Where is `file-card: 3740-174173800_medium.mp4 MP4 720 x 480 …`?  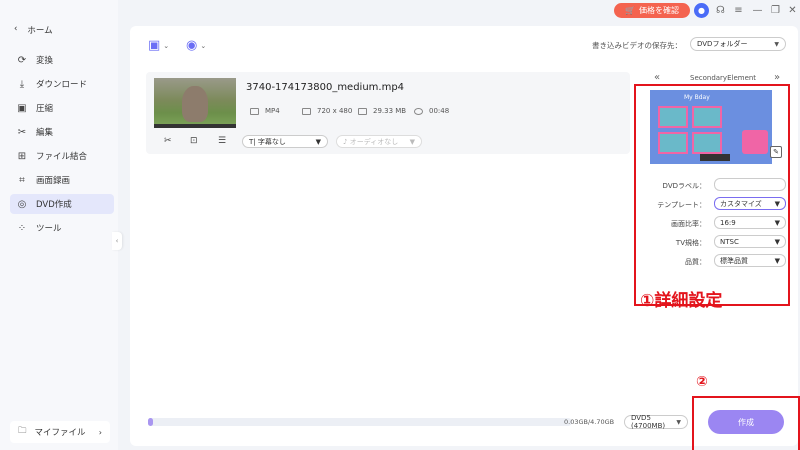
file-card: 3740-174173800_medium.mp4 MP4 720 x 480 … is located at coordinates (388, 113).